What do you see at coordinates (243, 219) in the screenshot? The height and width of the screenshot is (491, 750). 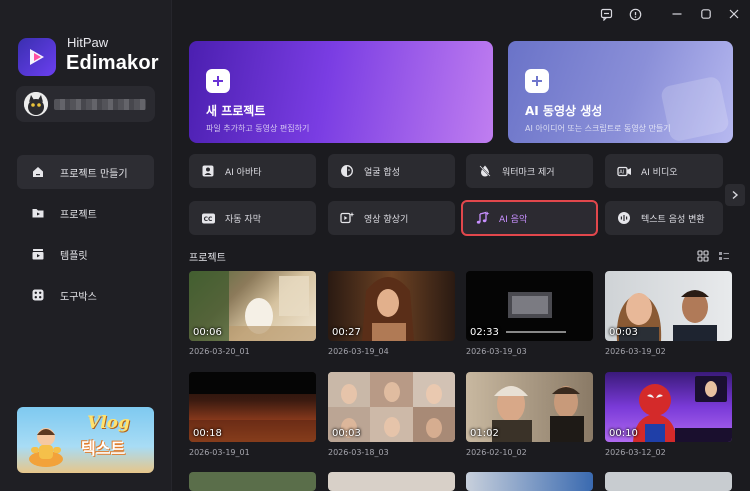 I see `tool-label: 자동 자막` at bounding box center [243, 219].